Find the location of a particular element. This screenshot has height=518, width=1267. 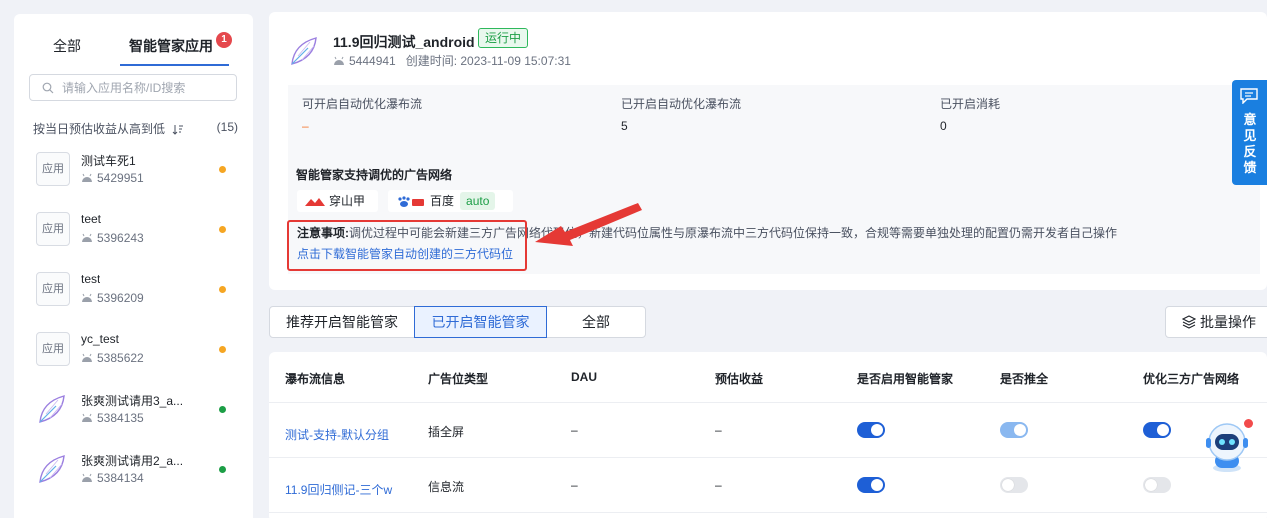

app-id-value: 5396243 is located at coordinates (120, 238).